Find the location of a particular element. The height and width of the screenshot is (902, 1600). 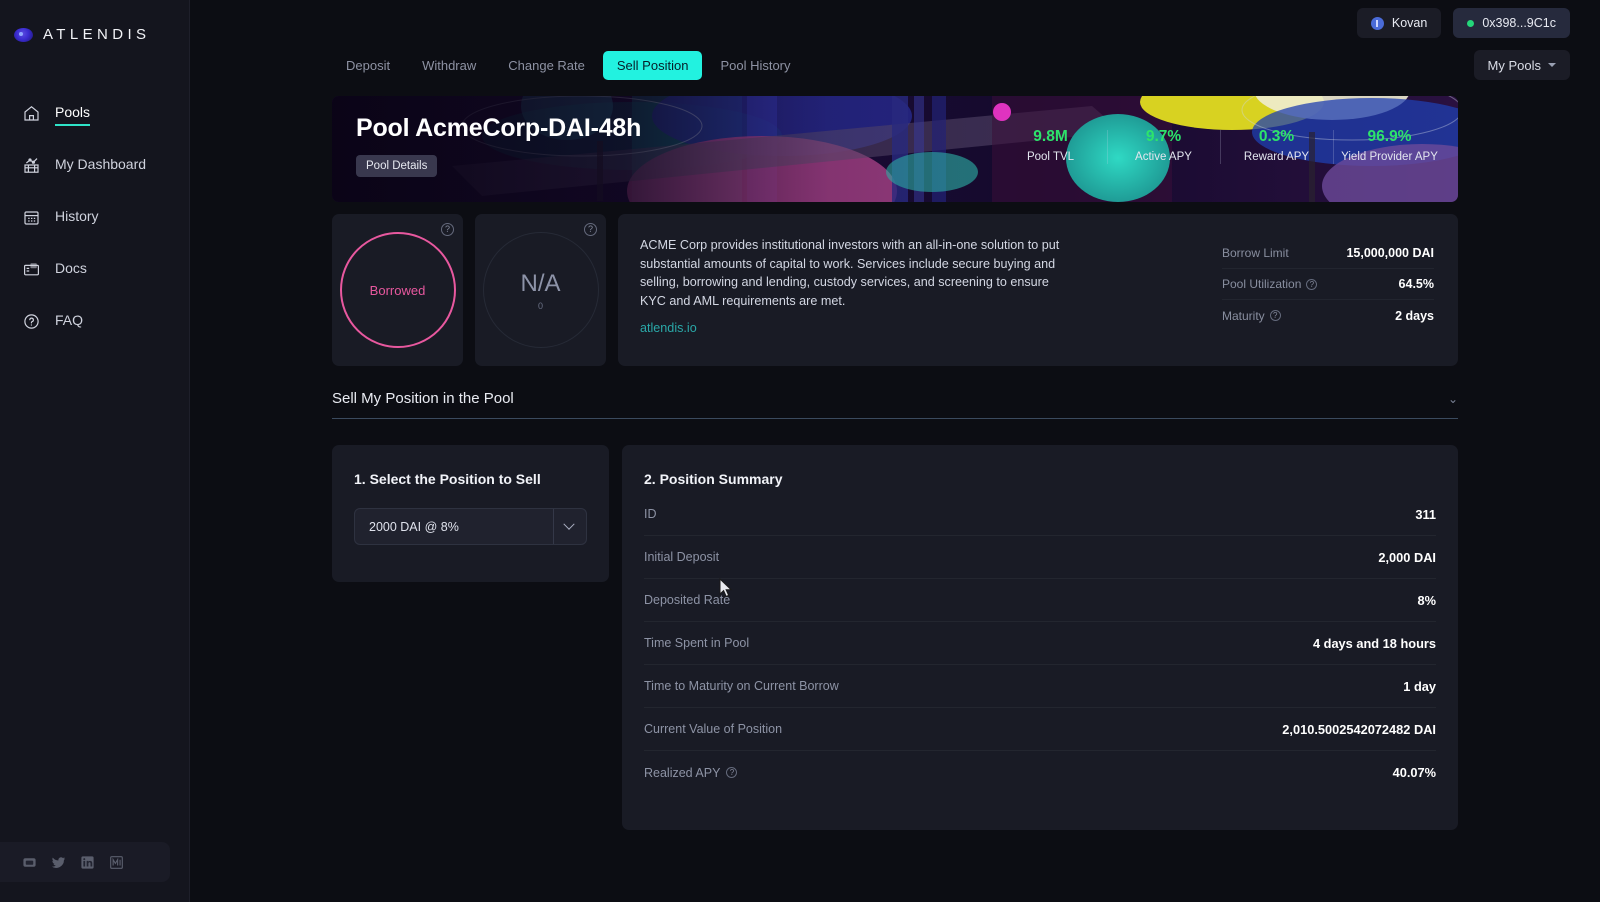

position-select: 2000 DAI @ 8% is located at coordinates (470, 526).